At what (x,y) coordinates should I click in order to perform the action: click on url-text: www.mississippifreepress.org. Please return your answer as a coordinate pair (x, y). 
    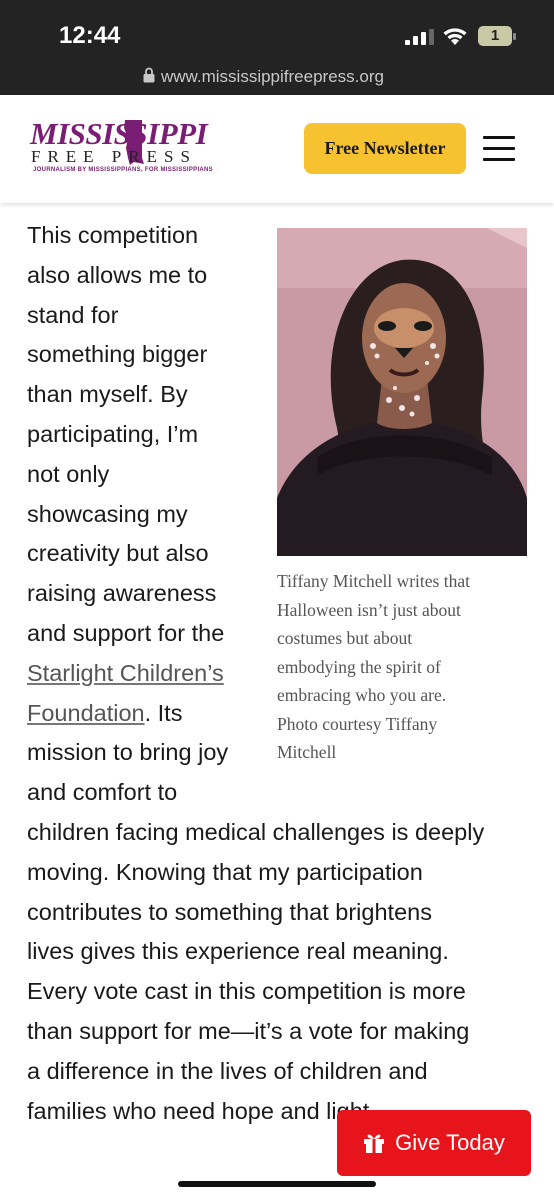
    Looking at the image, I should click on (272, 77).